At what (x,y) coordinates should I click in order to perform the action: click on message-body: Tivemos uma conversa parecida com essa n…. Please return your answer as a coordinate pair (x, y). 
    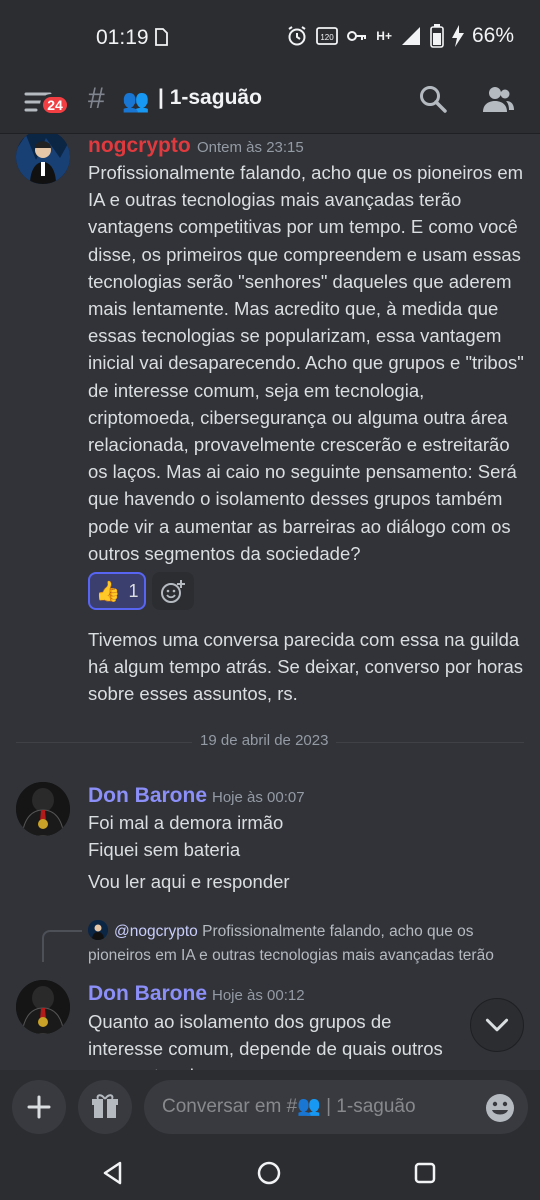
    Looking at the image, I should click on (305, 667).